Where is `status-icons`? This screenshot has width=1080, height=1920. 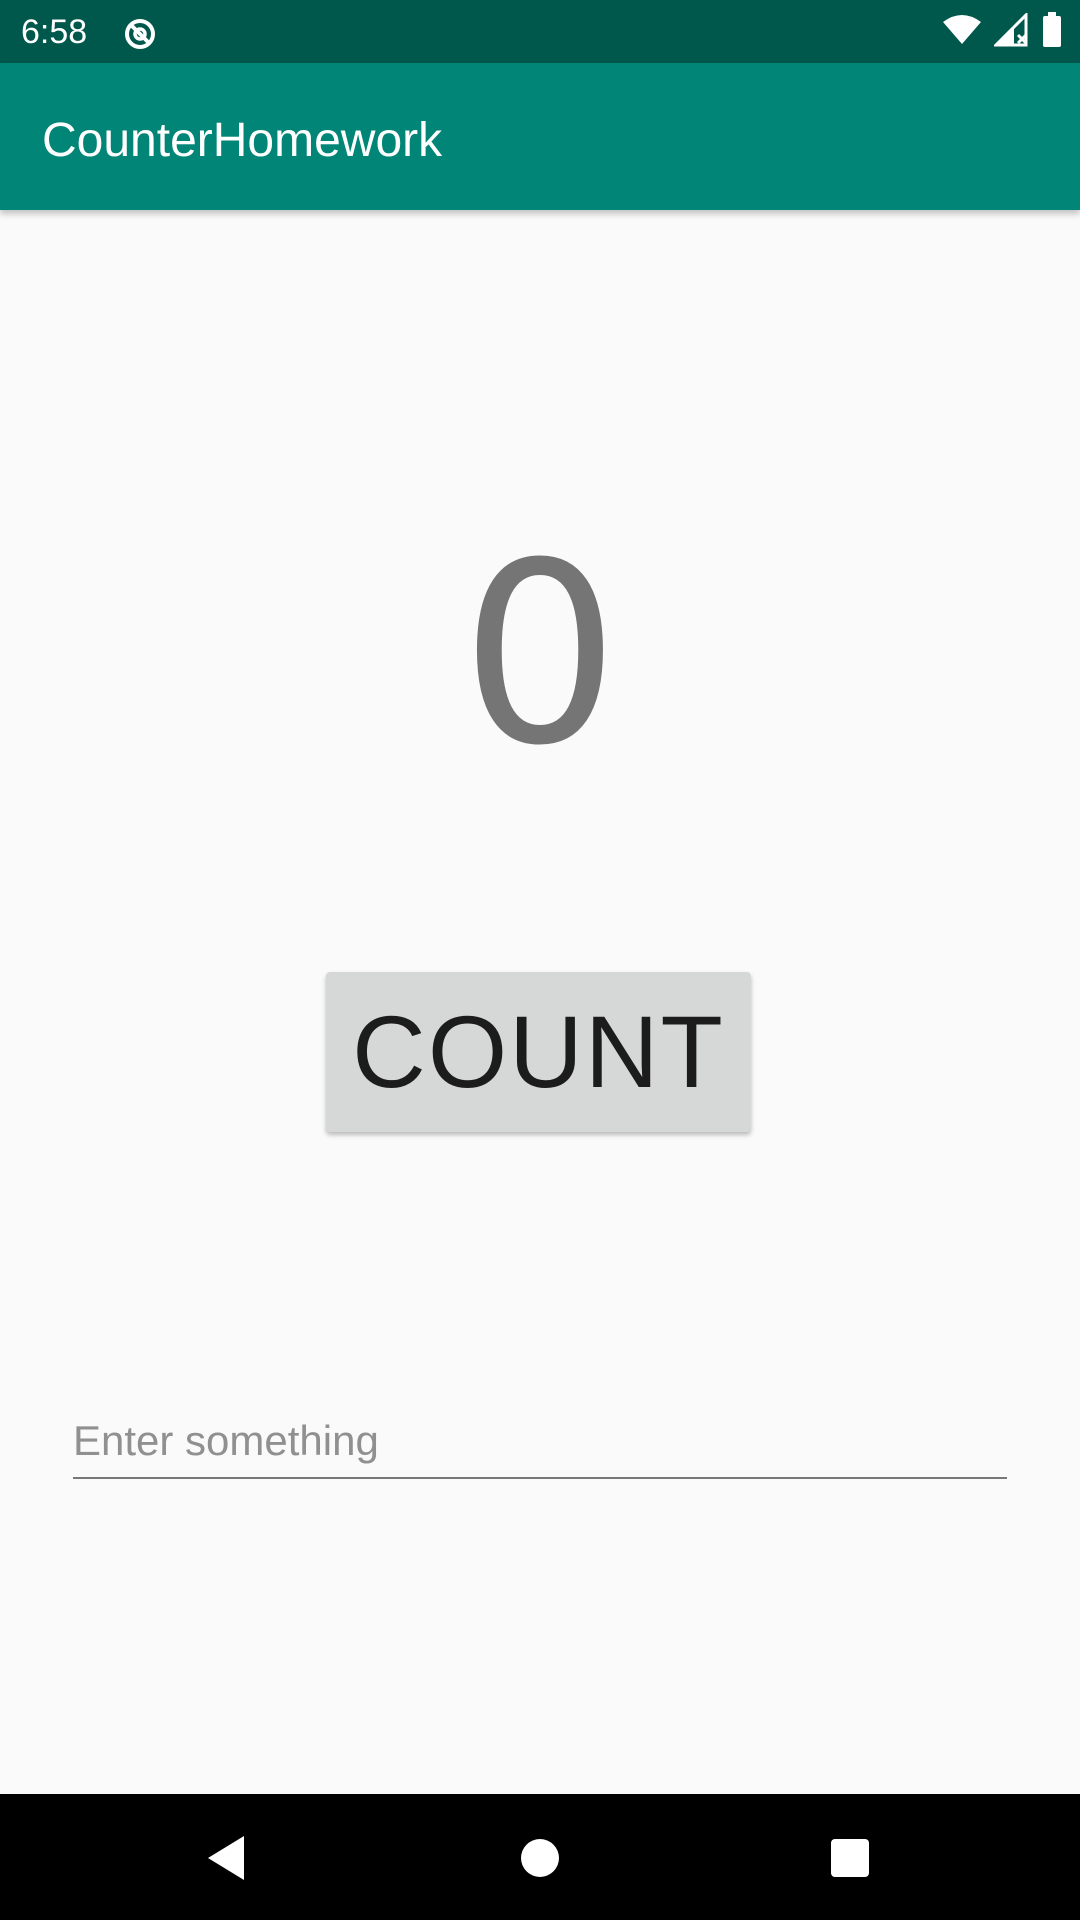
status-icons is located at coordinates (1002, 31).